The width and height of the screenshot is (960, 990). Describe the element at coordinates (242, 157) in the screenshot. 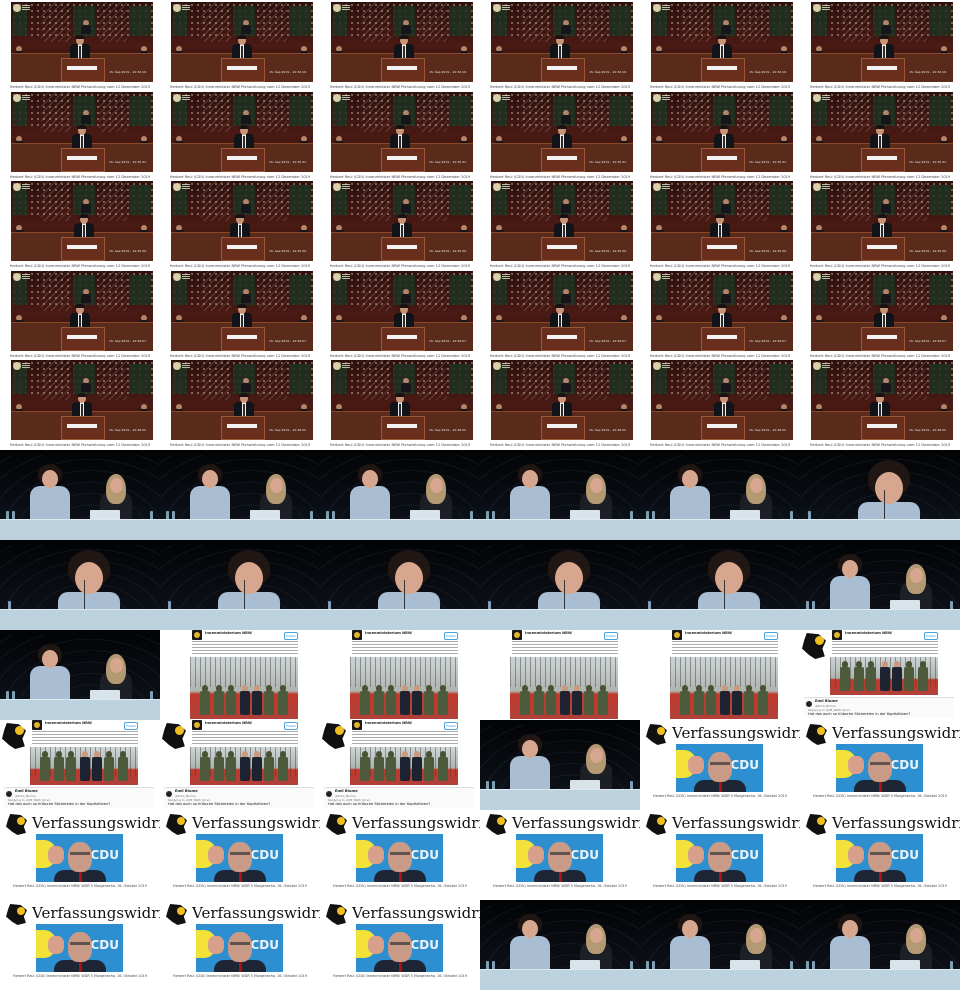

I see `nameplate` at that location.